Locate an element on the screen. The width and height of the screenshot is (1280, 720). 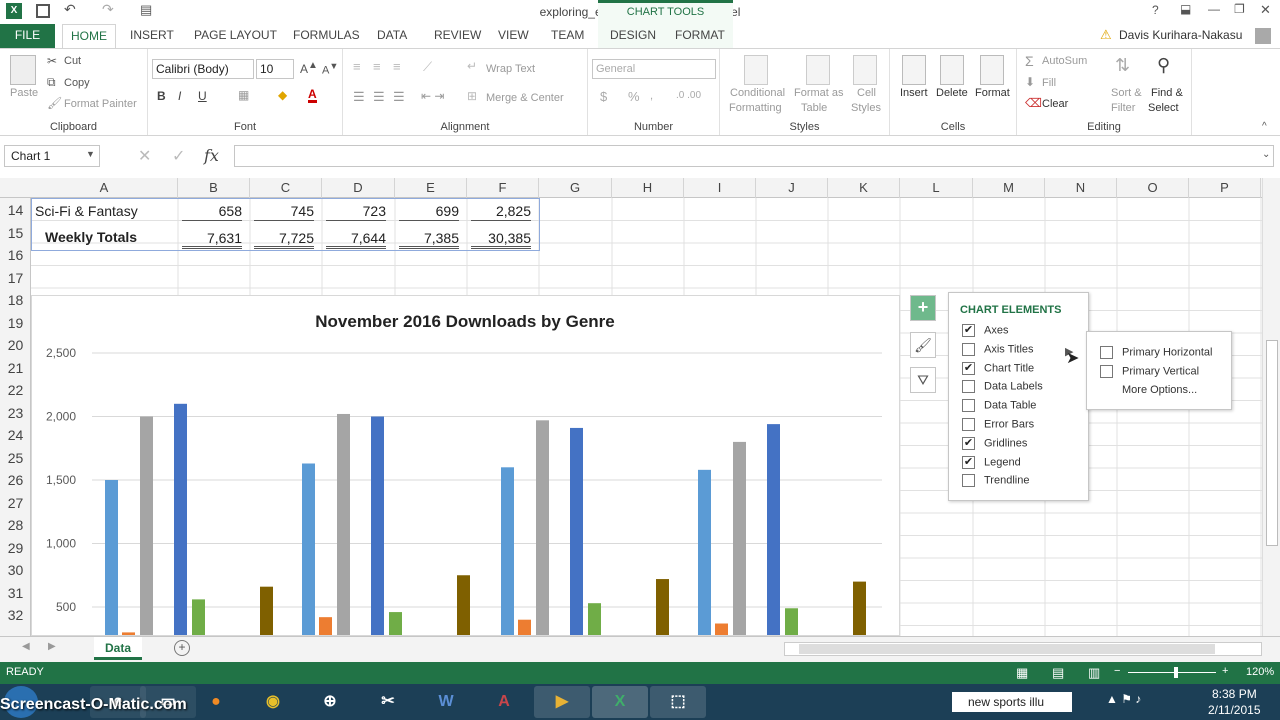
format-as-label: Format as is located at coordinates (819, 93).